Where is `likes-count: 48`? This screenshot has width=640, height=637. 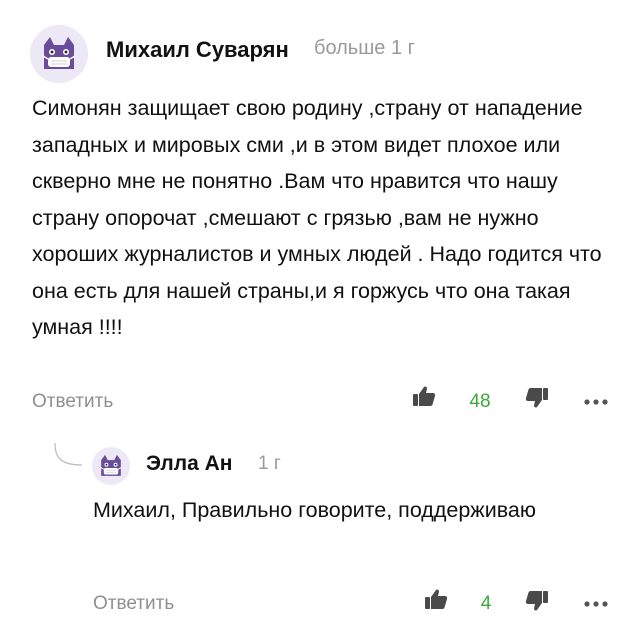
likes-count: 48 is located at coordinates (480, 401).